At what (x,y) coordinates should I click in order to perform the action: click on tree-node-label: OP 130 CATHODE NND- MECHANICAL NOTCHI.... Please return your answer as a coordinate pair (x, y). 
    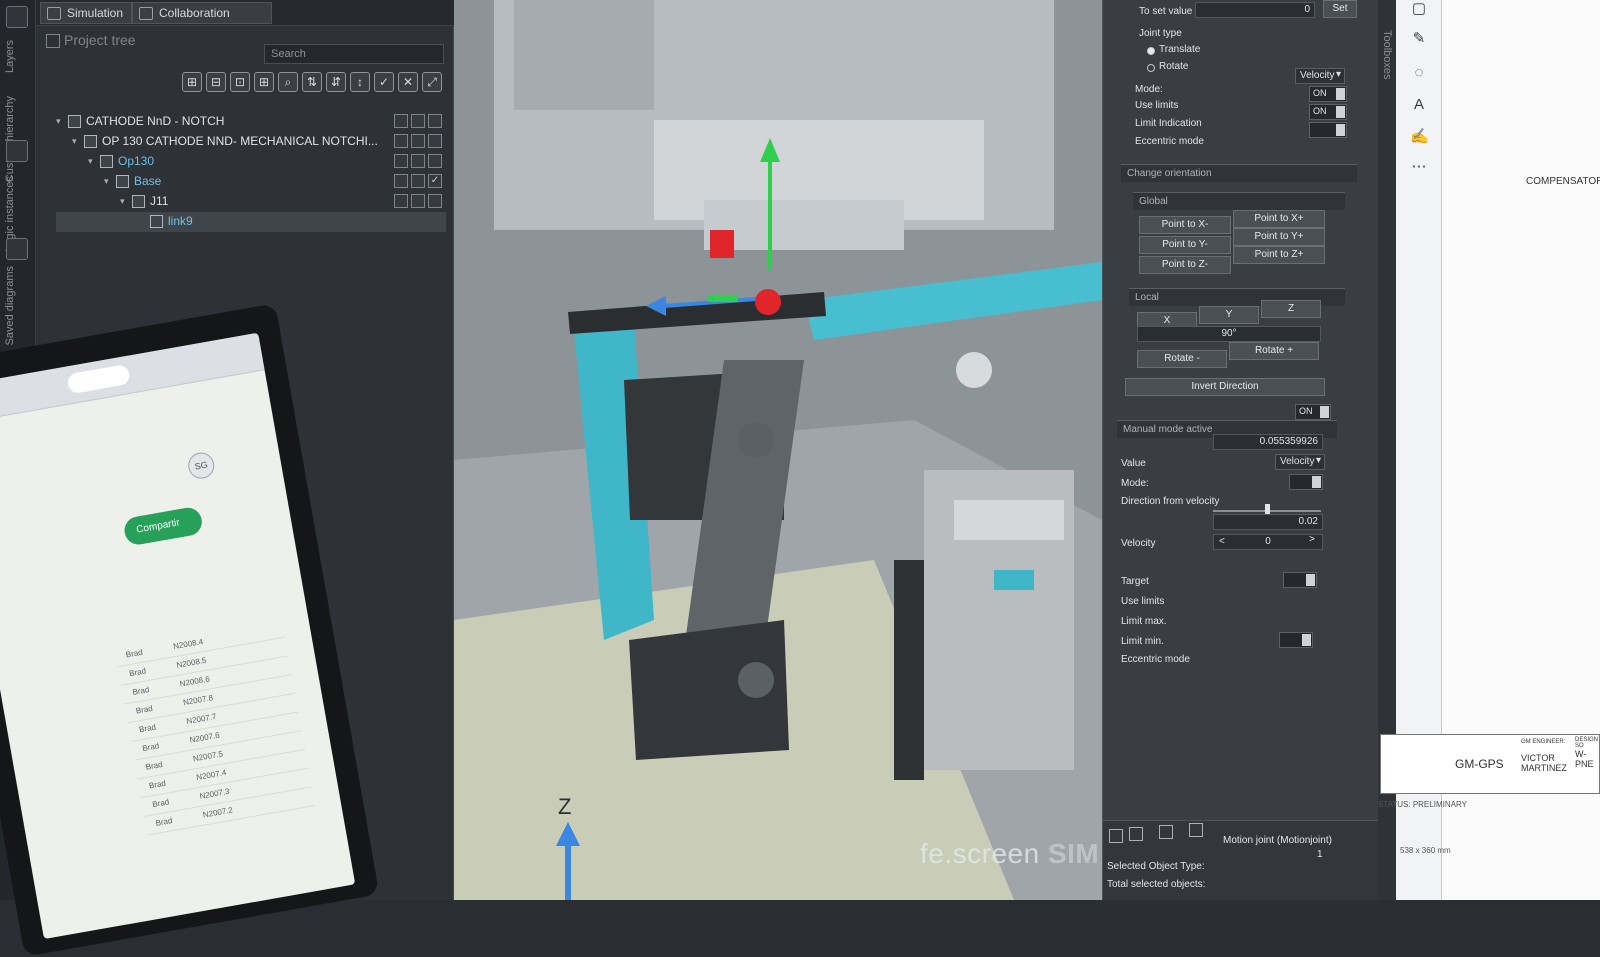
    Looking at the image, I should click on (240, 141).